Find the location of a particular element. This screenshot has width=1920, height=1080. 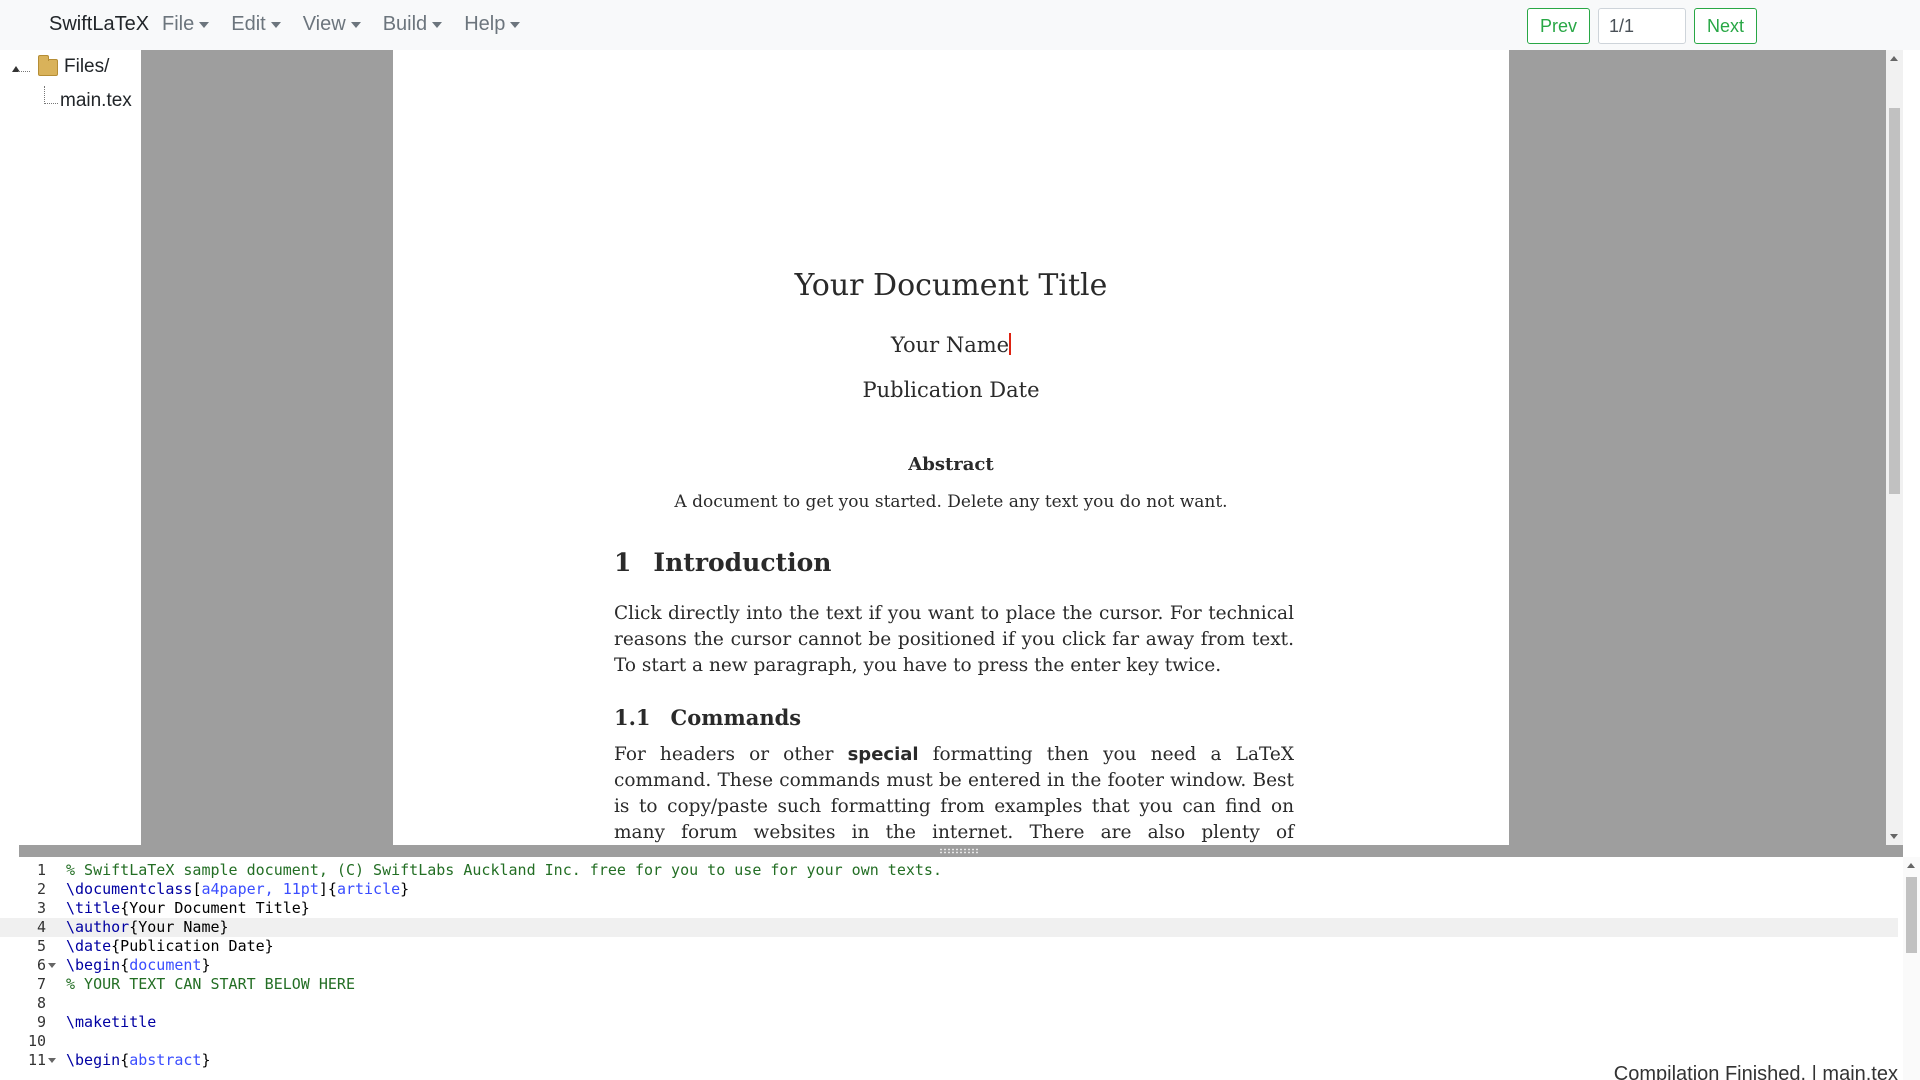

subsection-title: Commands is located at coordinates (736, 717).